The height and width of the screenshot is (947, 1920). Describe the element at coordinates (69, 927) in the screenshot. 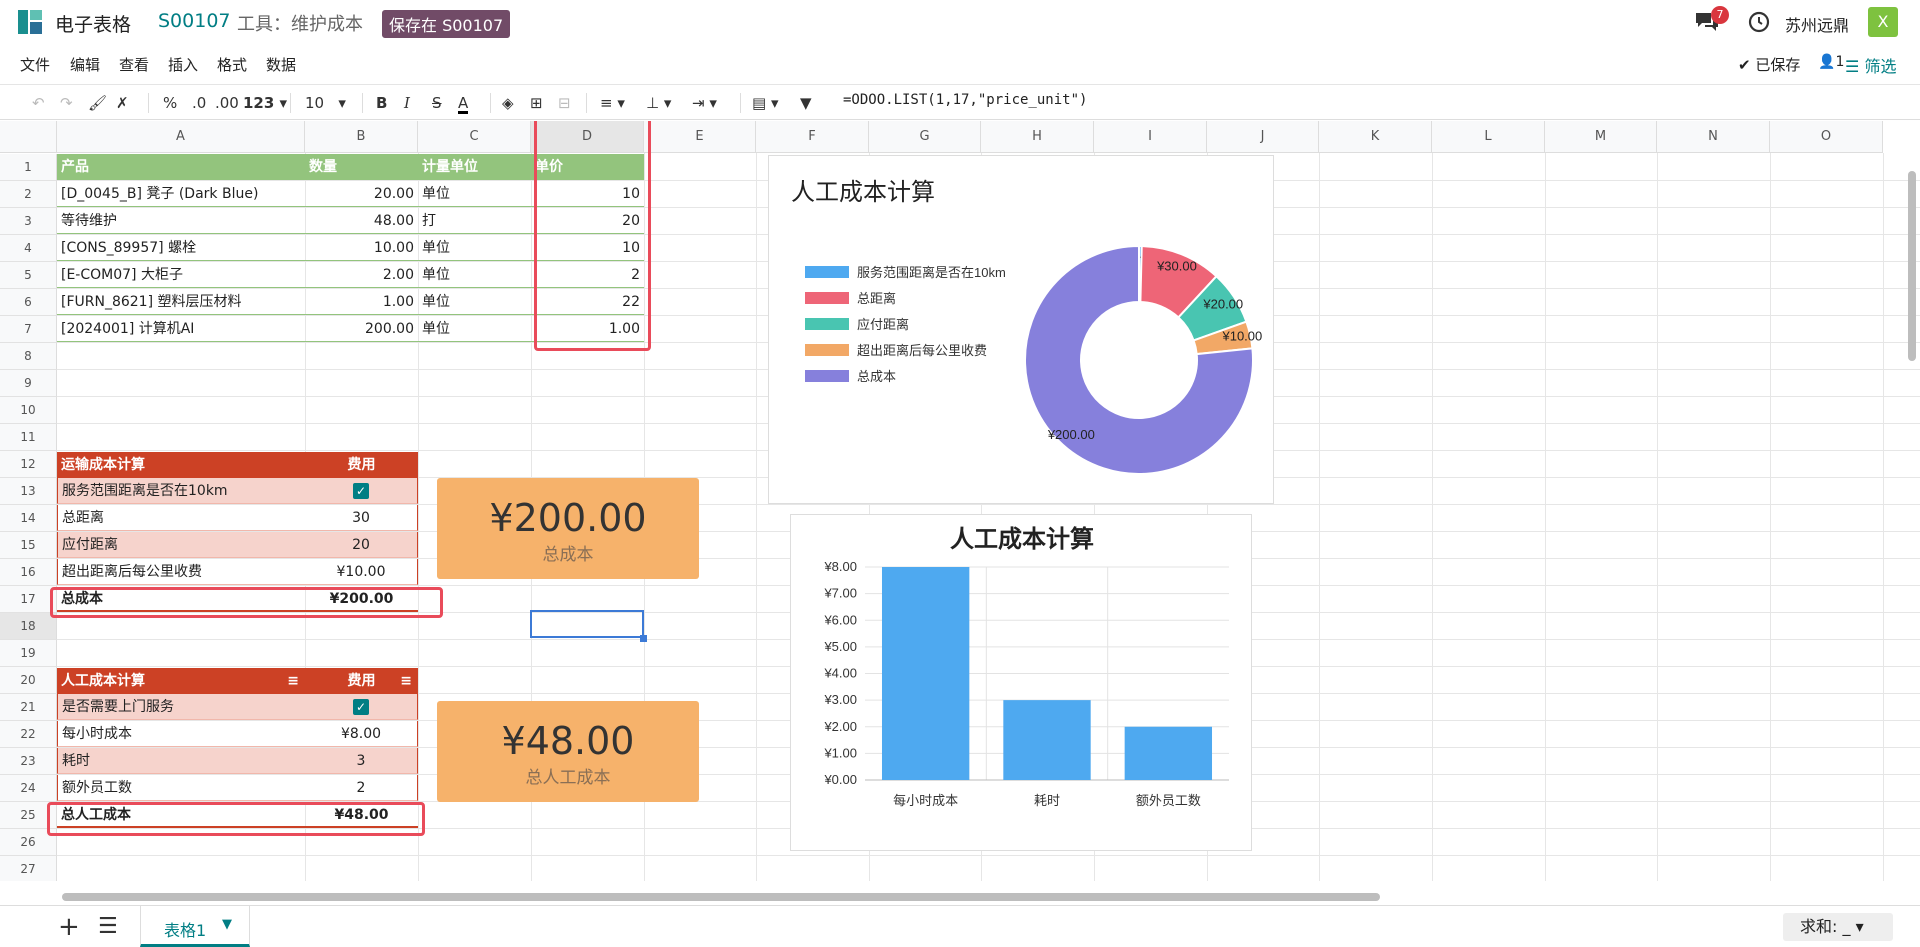

I see `add-sheet-icon: +` at that location.